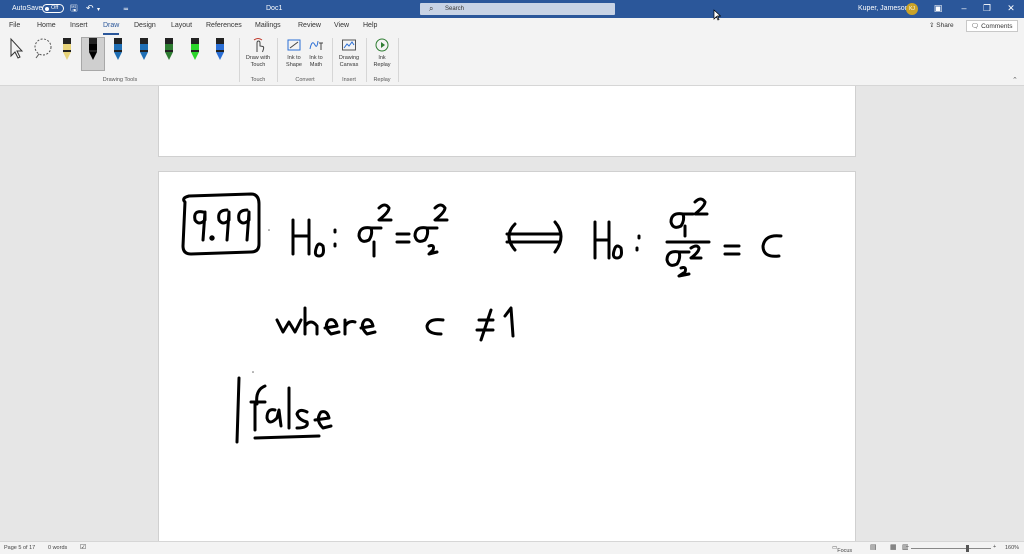  Describe the element at coordinates (93, 51) in the screenshot. I see `pen-2-icon` at that location.